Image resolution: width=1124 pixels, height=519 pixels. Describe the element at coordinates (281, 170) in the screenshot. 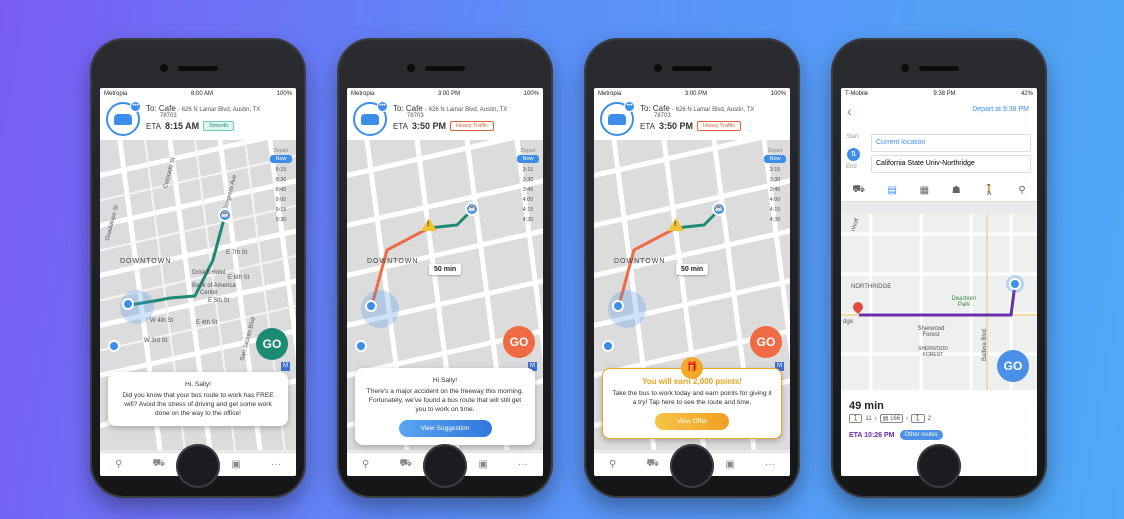

I see `time-slot: 8:15` at that location.